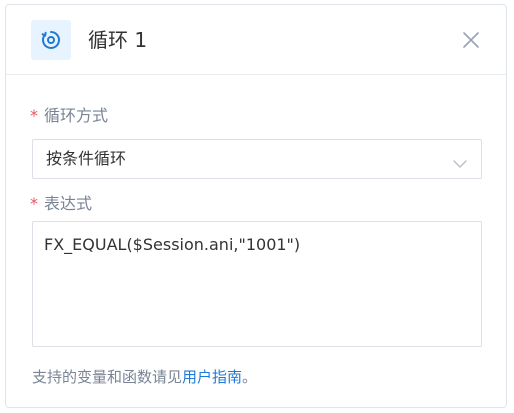  What do you see at coordinates (118, 40) in the screenshot?
I see `panel-title: 循环 1` at bounding box center [118, 40].